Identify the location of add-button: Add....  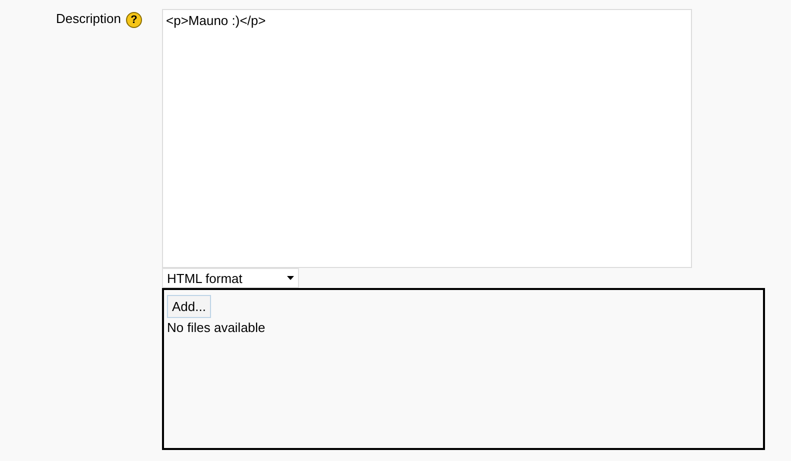
(189, 306).